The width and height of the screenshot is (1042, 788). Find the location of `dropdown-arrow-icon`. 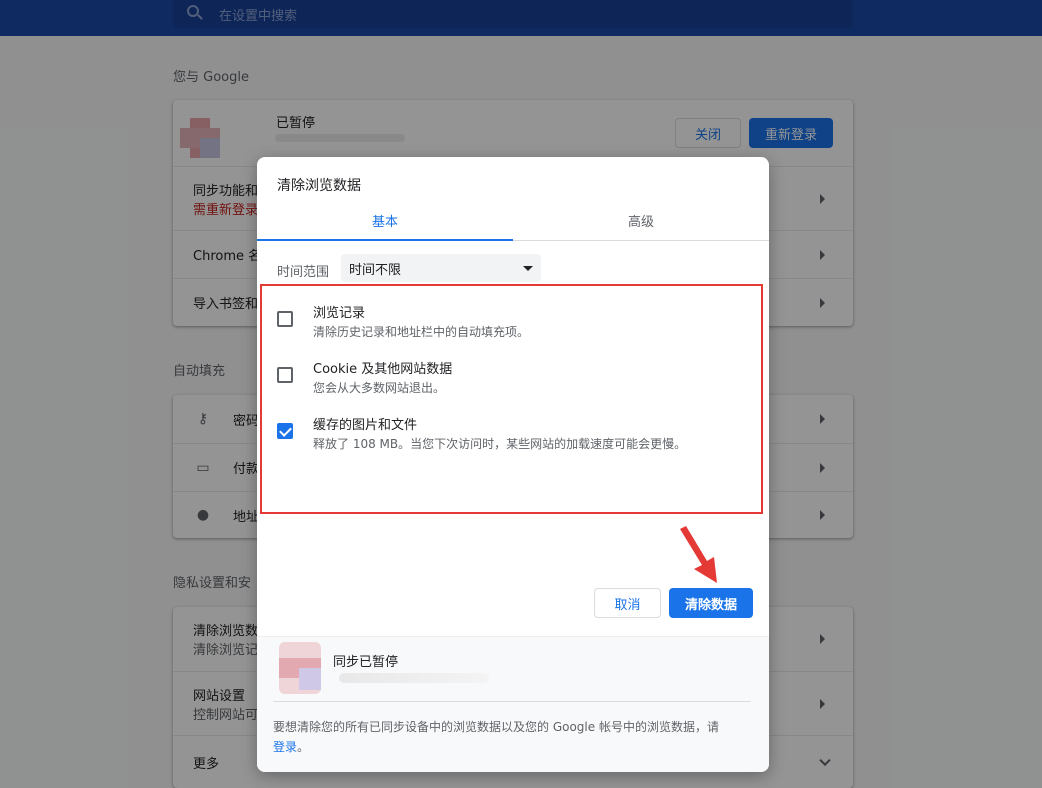

dropdown-arrow-icon is located at coordinates (528, 268).